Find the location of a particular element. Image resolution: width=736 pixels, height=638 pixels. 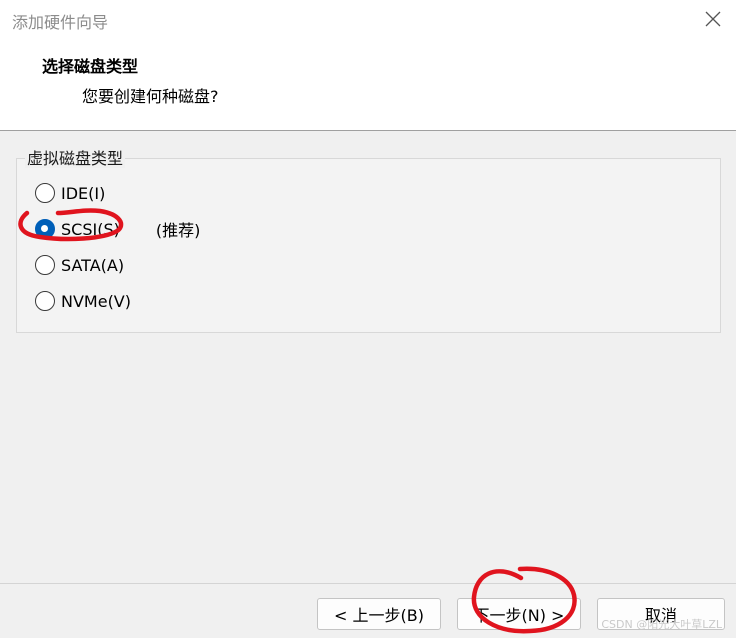

close-button is located at coordinates (713, 19).